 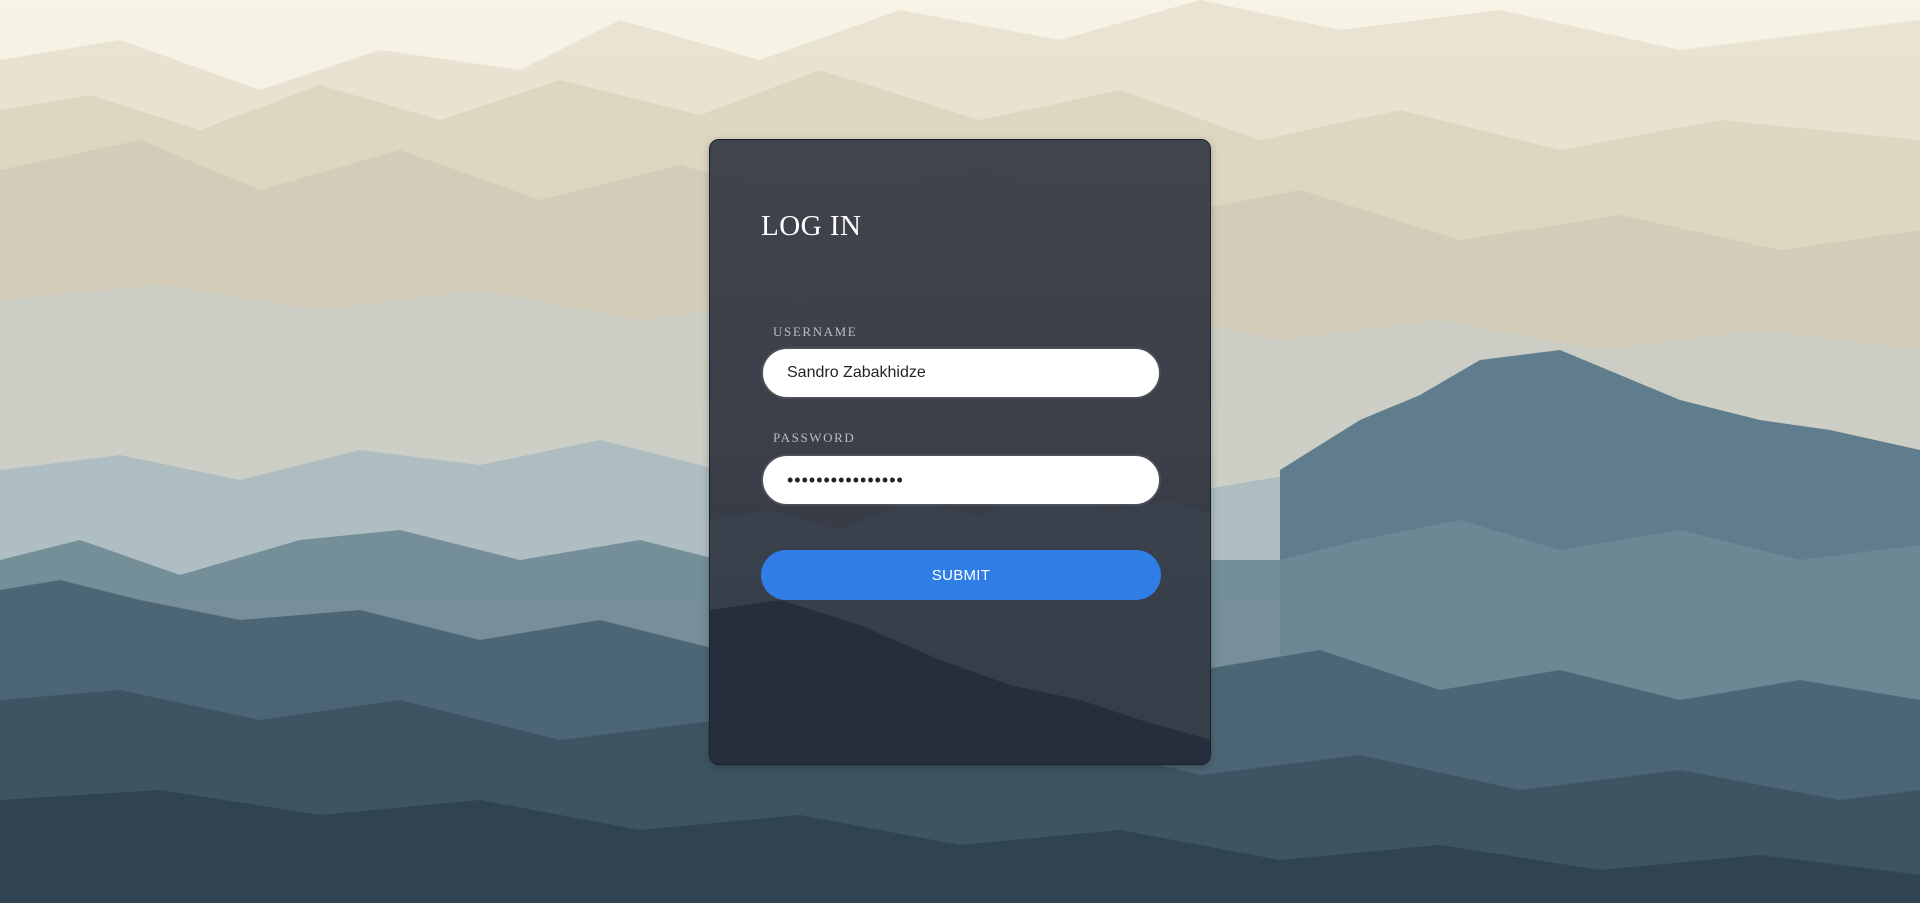 I want to click on page-title: LOG IN, so click(x=811, y=226).